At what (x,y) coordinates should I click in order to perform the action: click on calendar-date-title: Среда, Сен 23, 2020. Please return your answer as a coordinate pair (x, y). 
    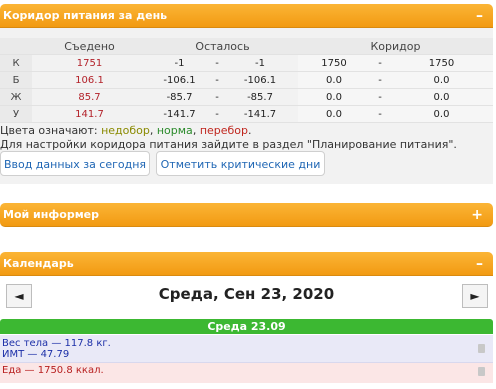
    Looking at the image, I should click on (246, 294).